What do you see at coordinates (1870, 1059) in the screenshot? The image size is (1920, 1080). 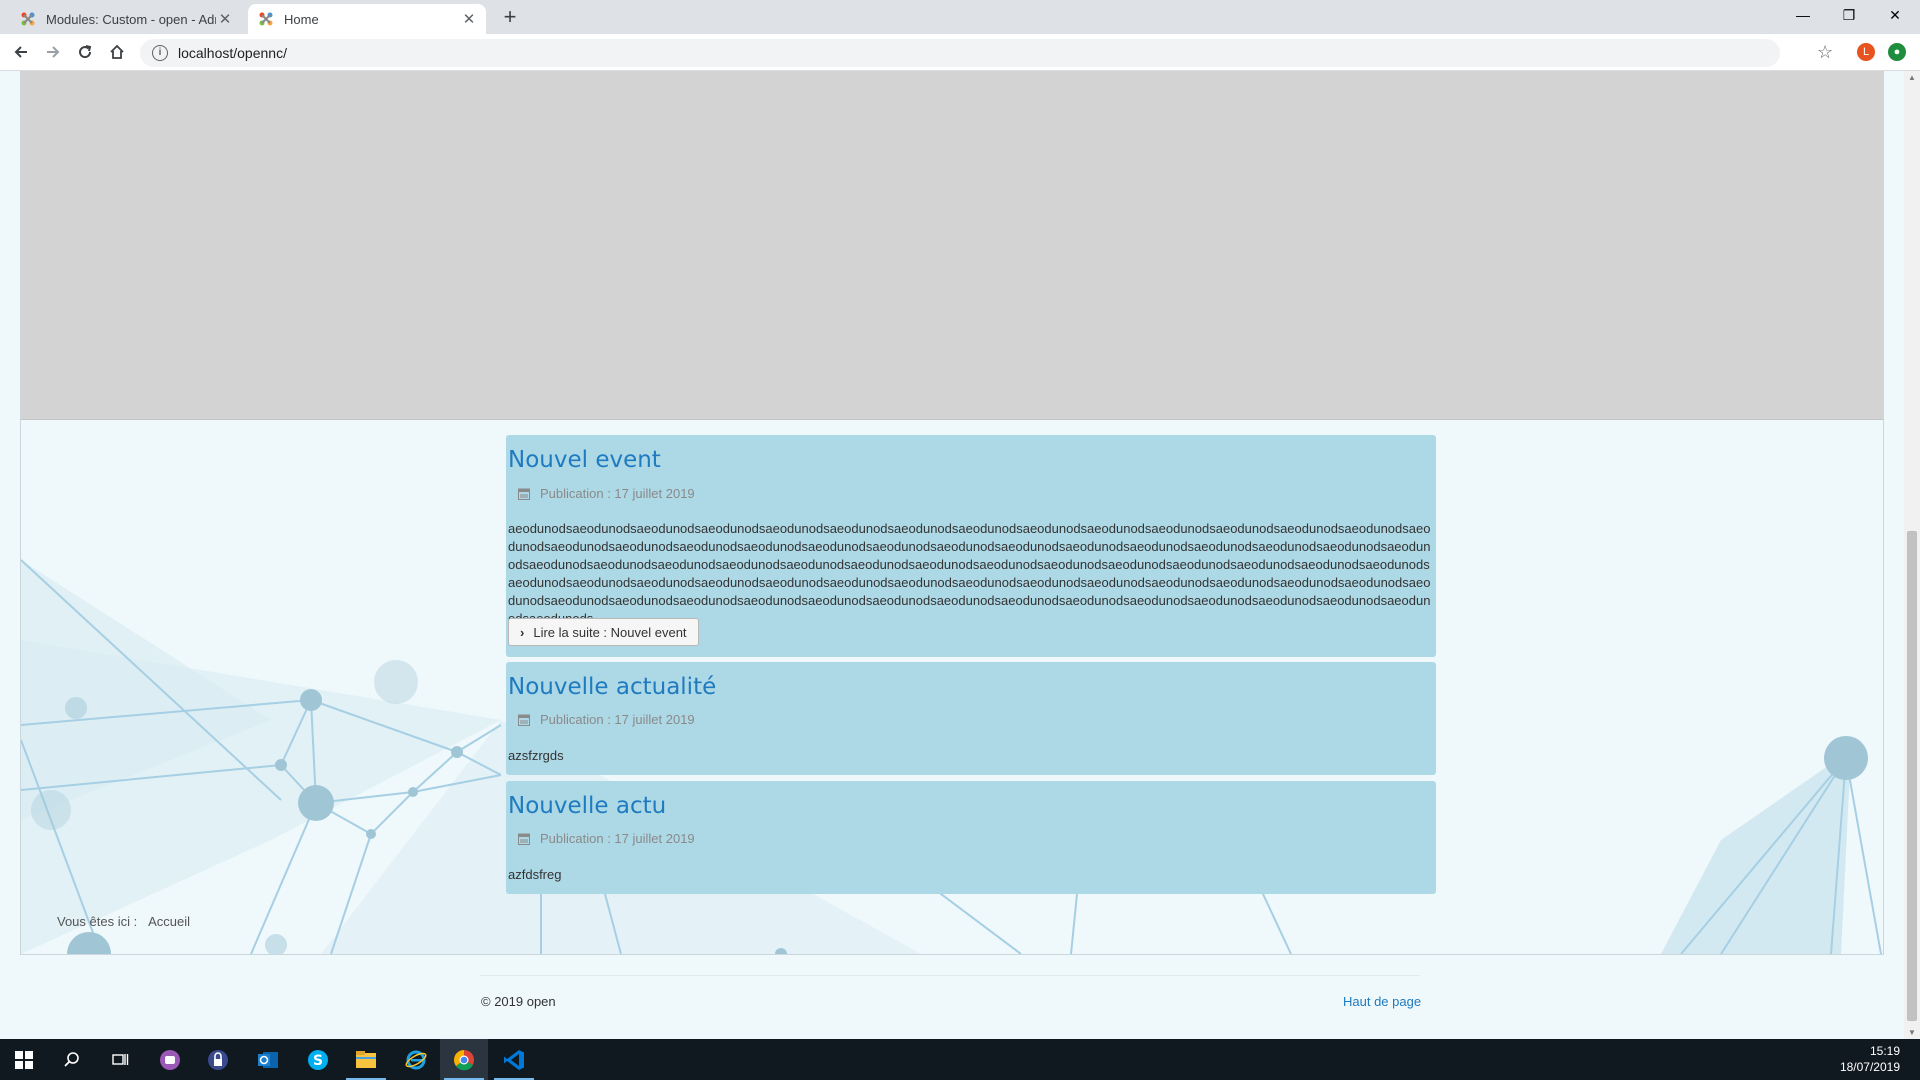 I see `system-clock: 15:19 18/07/2019` at bounding box center [1870, 1059].